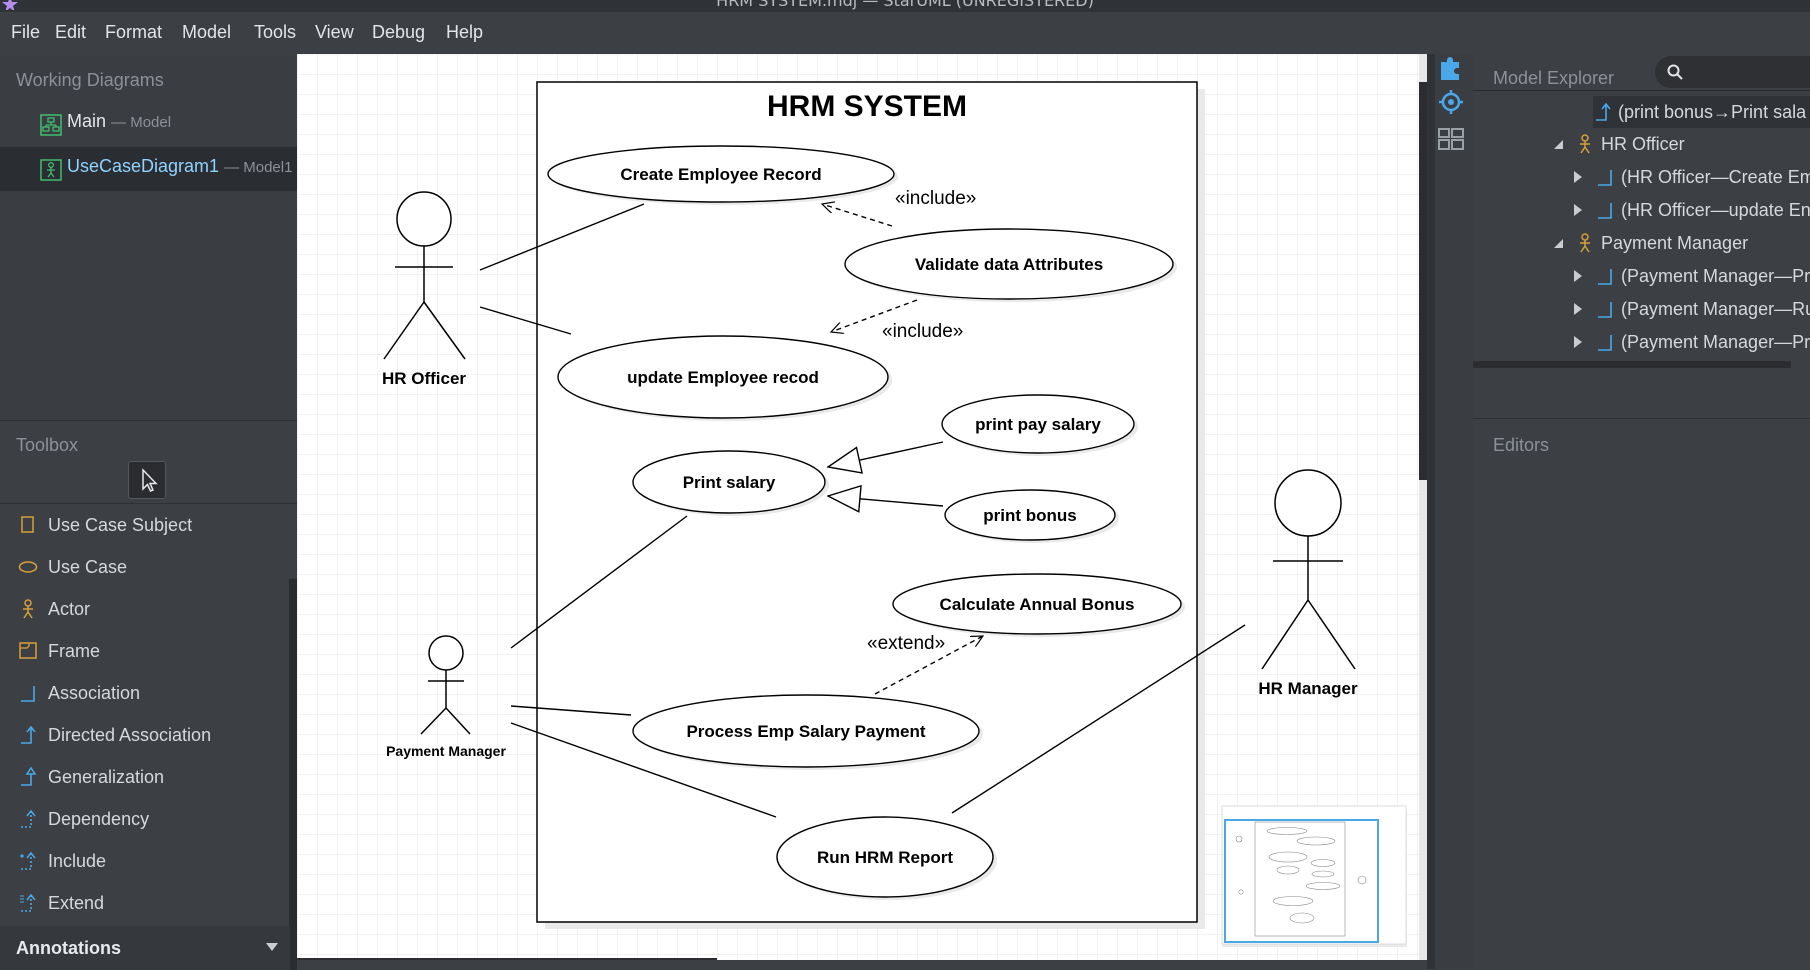 This screenshot has height=970, width=1810. I want to click on actor-label: Payment Manager, so click(446, 751).